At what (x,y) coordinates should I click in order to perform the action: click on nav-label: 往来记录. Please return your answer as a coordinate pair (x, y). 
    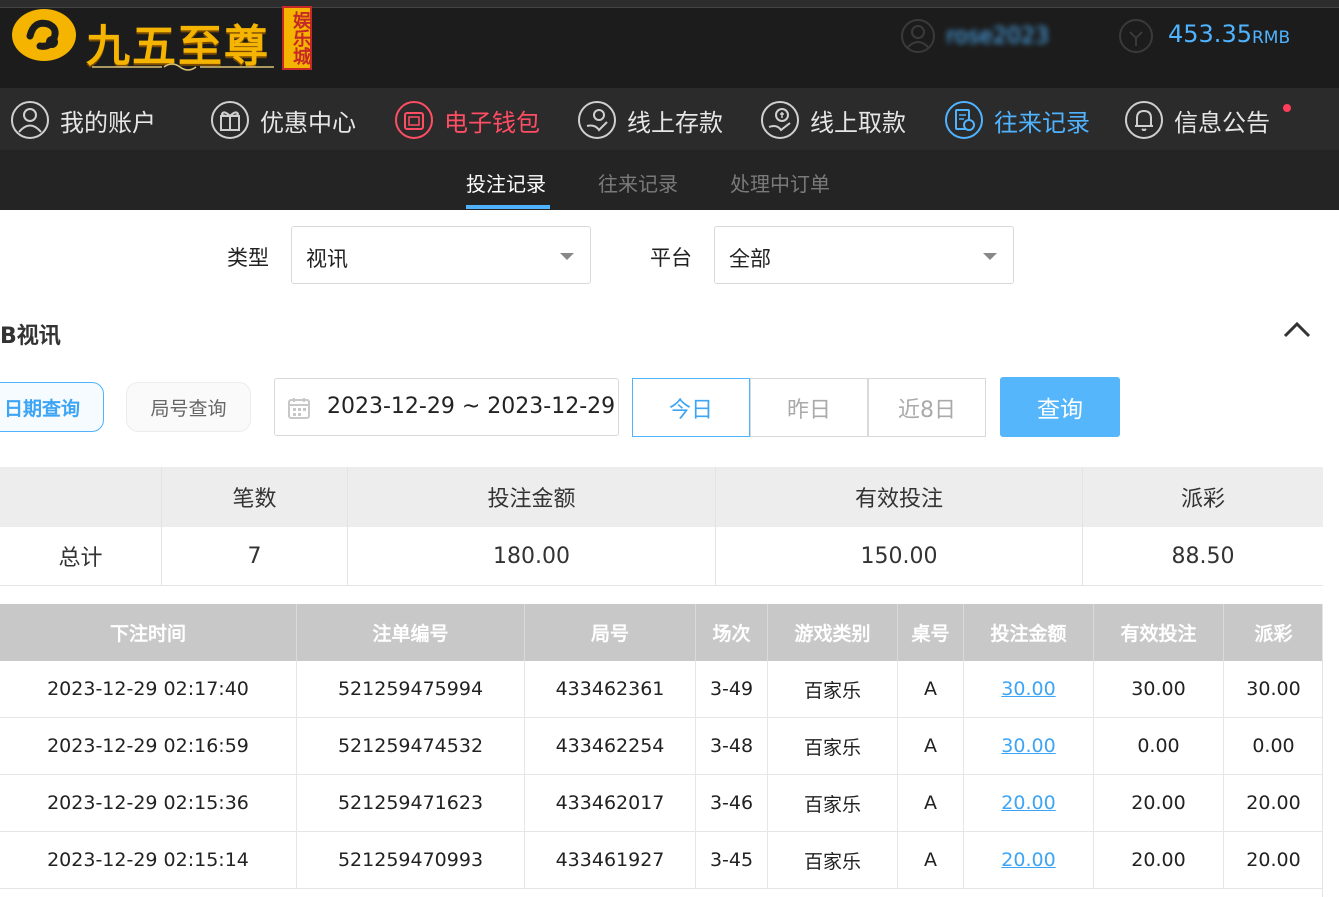
    Looking at the image, I should click on (1042, 122).